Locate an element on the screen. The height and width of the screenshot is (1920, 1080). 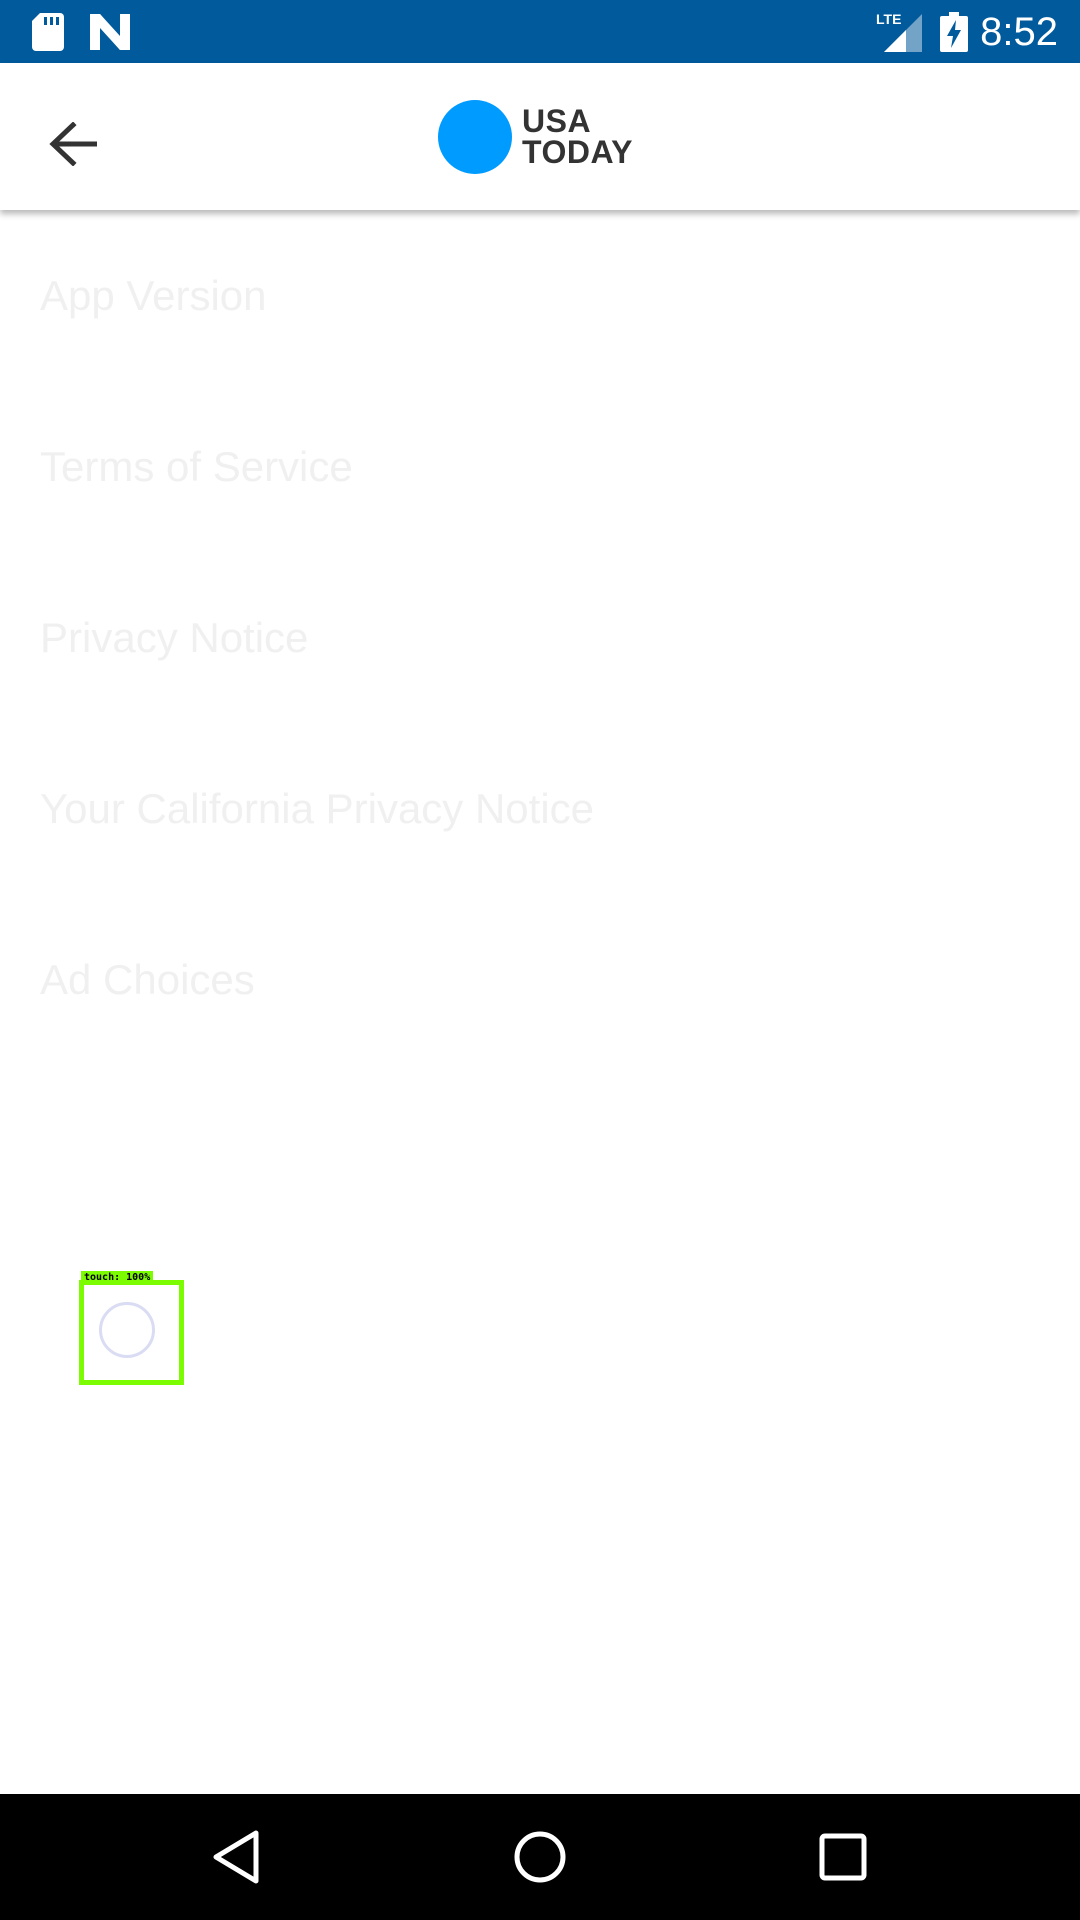
logo-line2: TODAY is located at coordinates (577, 152).